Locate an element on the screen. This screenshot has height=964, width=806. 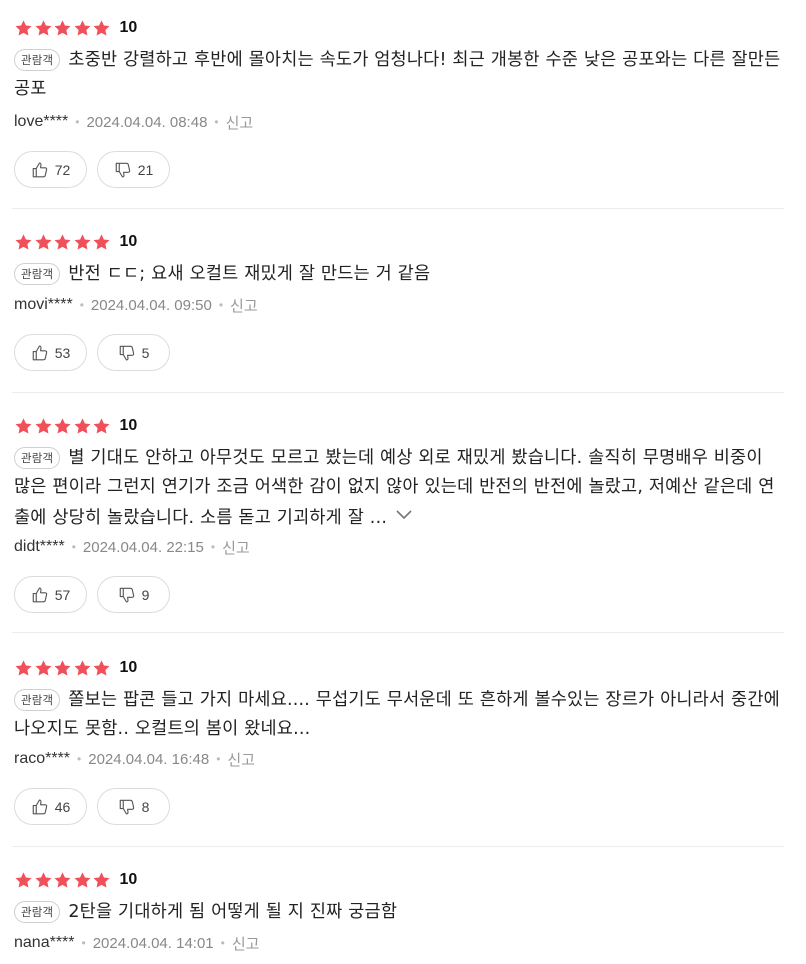
like-button: 53 is located at coordinates (50, 352).